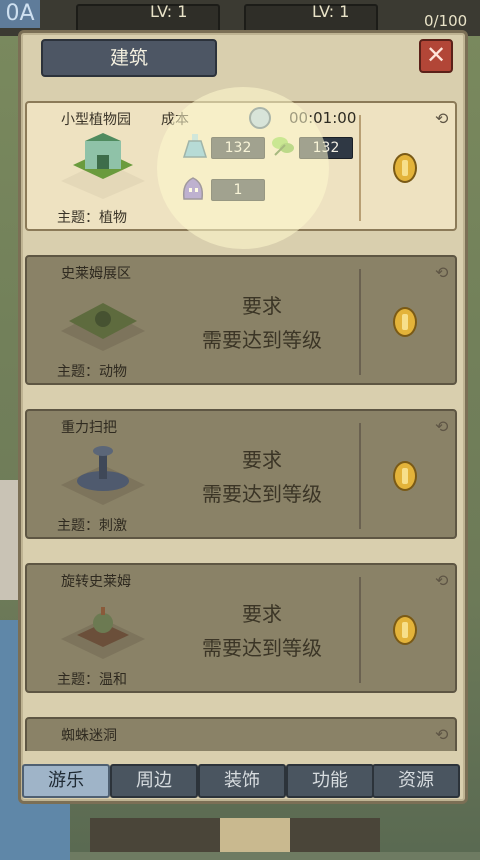 This screenshot has width=480, height=860. What do you see at coordinates (96, 120) in the screenshot?
I see `building-name: 小型植物园` at bounding box center [96, 120].